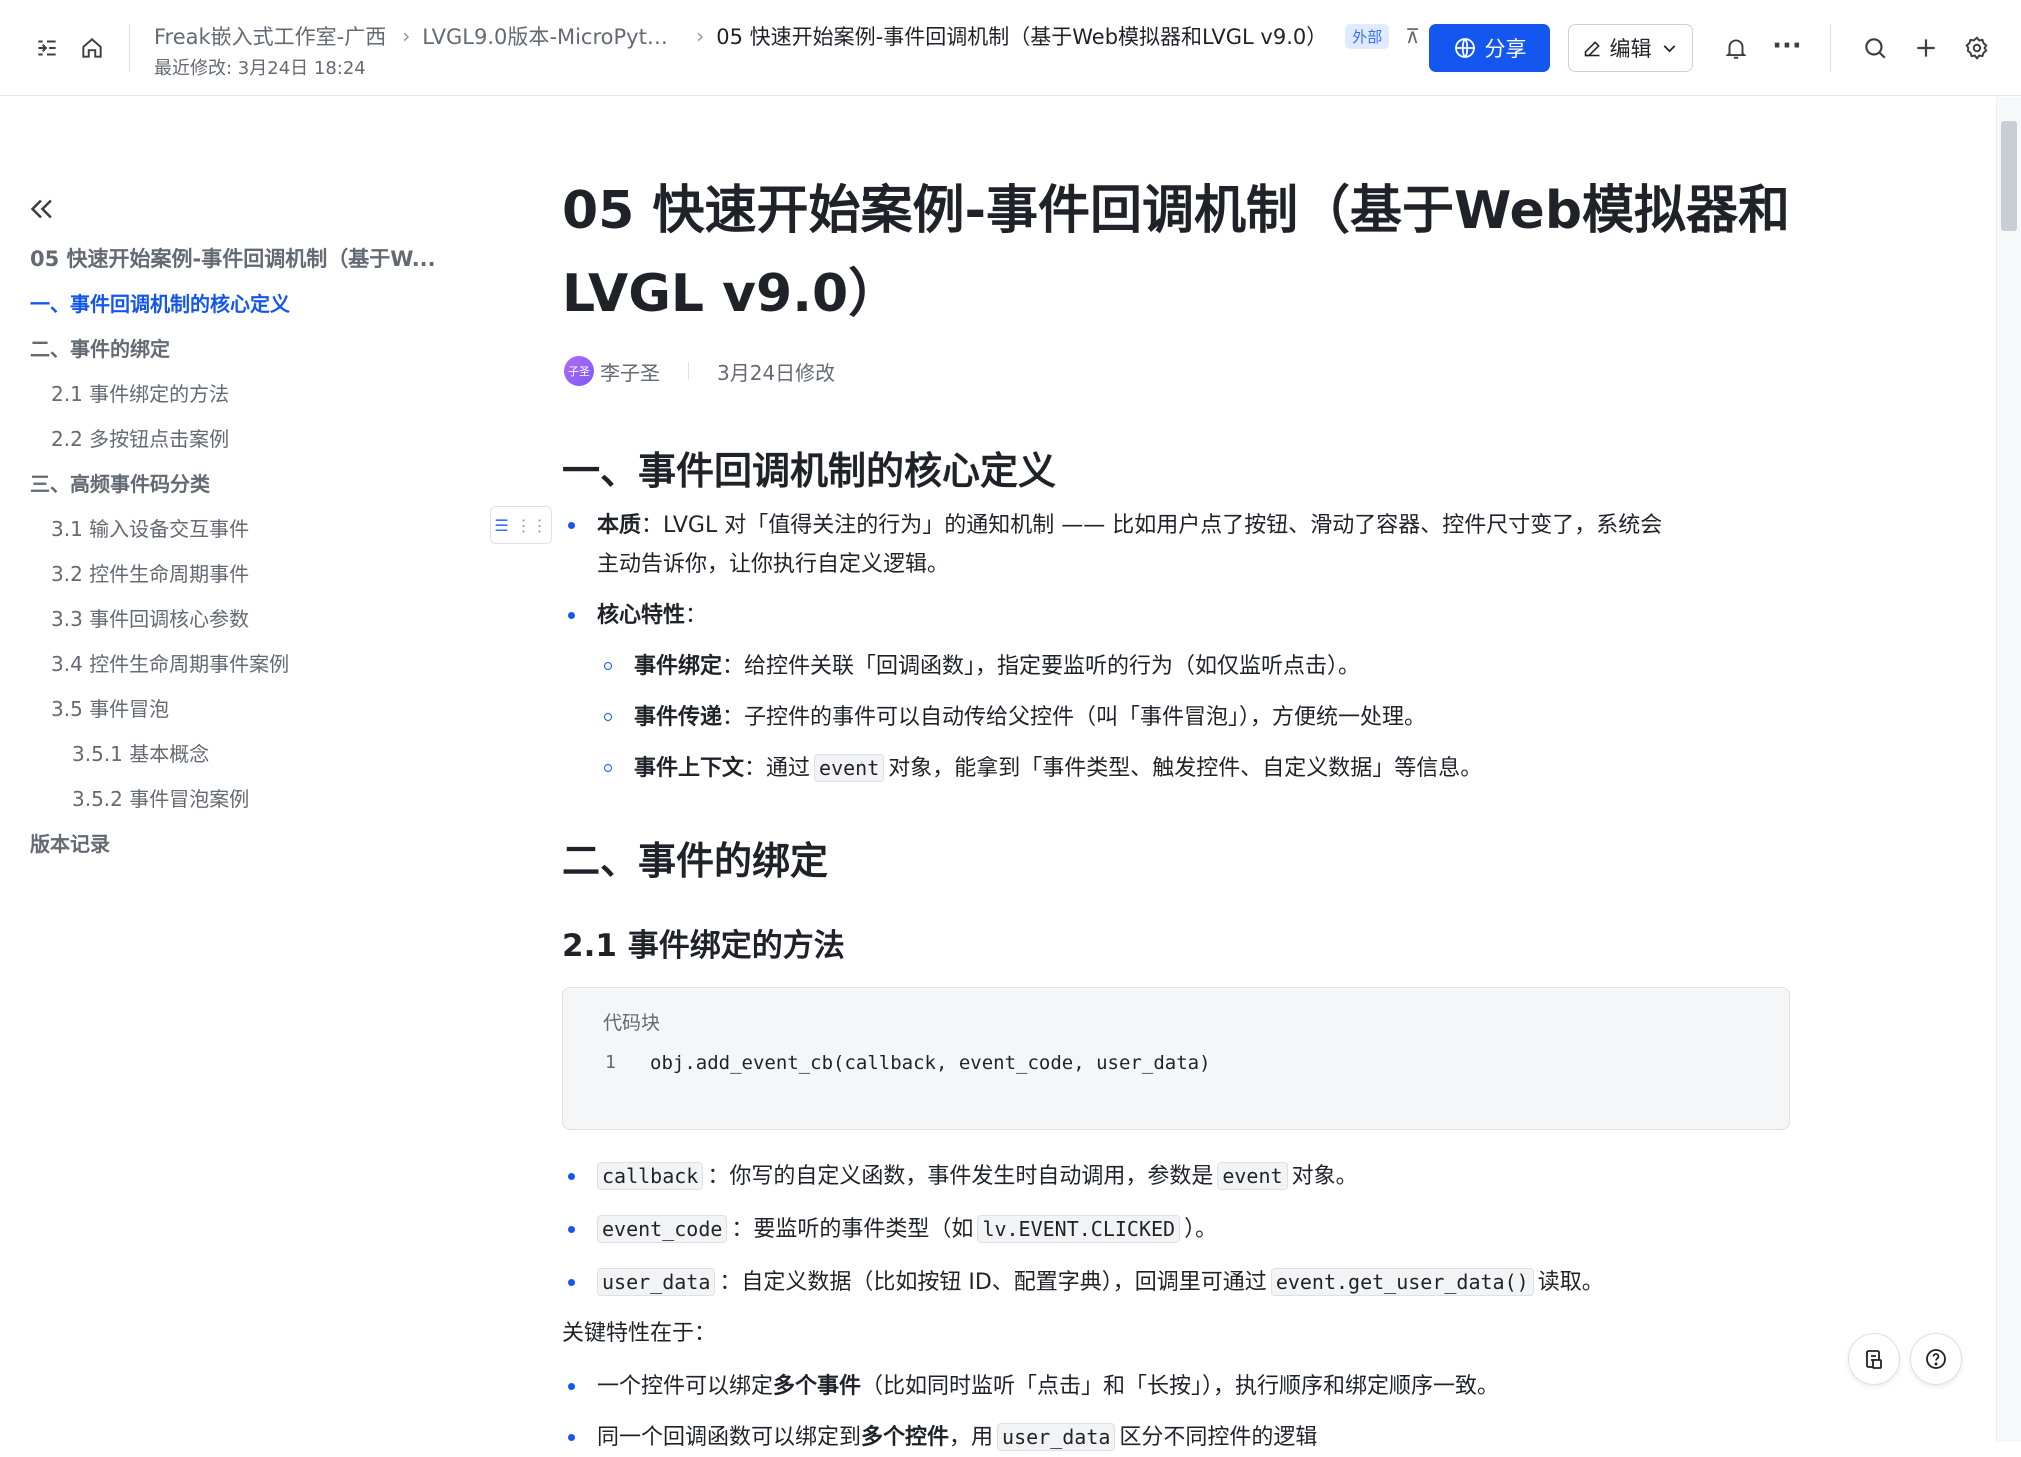 The image size is (2021, 1457). Describe the element at coordinates (250, 752) in the screenshot. I see `toc-item: 3.5.1 基本概念` at that location.